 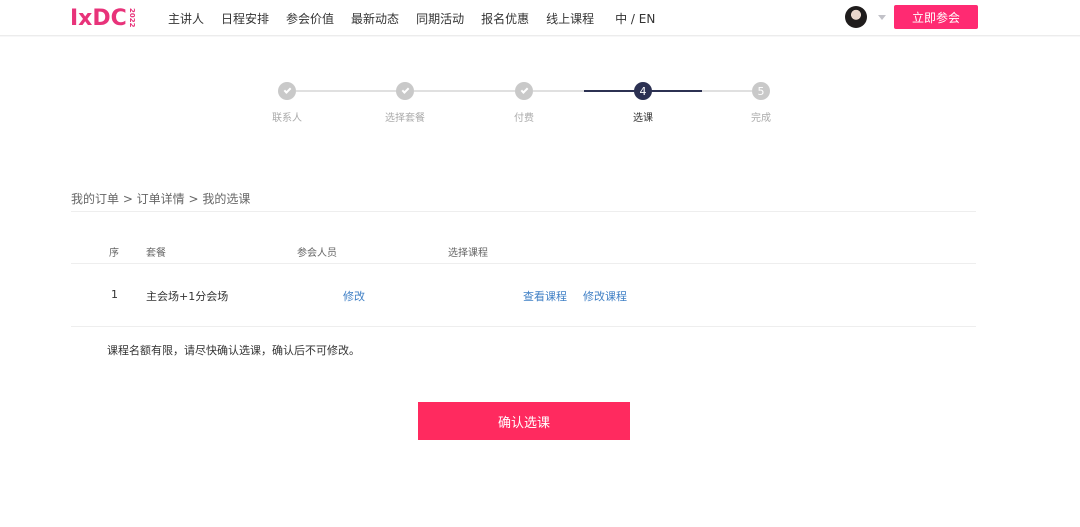 I want to click on step-label-select-course: 选课, so click(x=643, y=118).